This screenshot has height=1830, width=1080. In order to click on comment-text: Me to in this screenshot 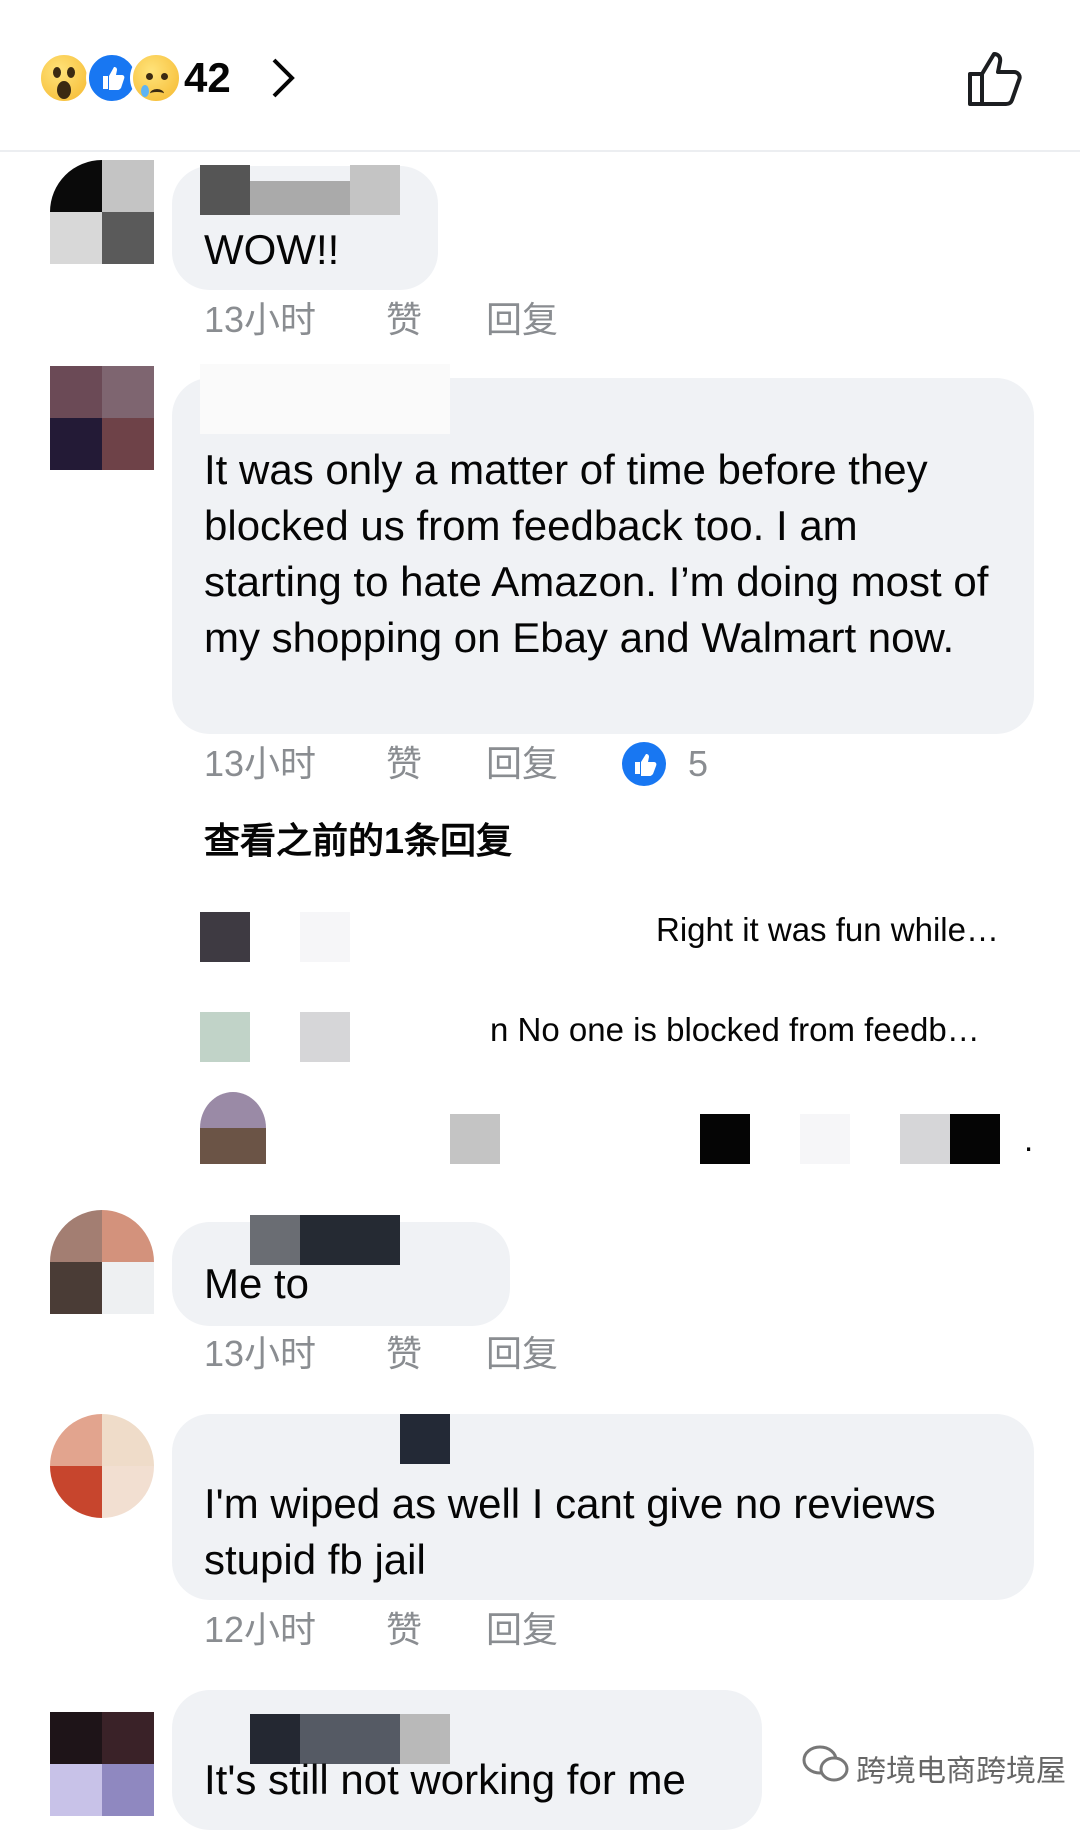, I will do `click(257, 1283)`.